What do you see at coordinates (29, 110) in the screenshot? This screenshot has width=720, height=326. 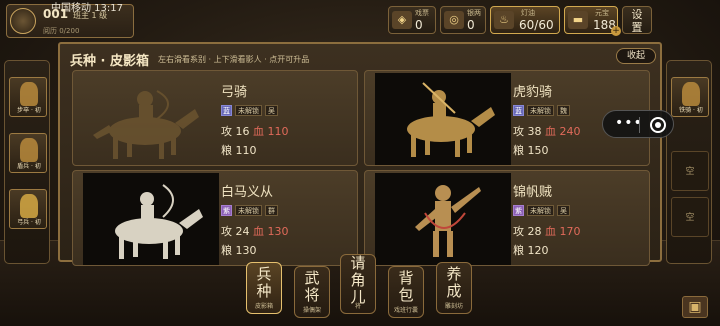 I see `unit-slot-label: 步卒 · 初` at bounding box center [29, 110].